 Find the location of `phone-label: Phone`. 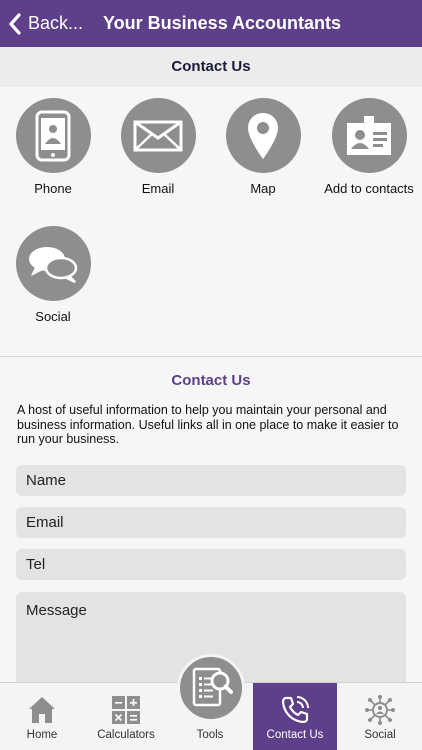

phone-label: Phone is located at coordinates (53, 188).